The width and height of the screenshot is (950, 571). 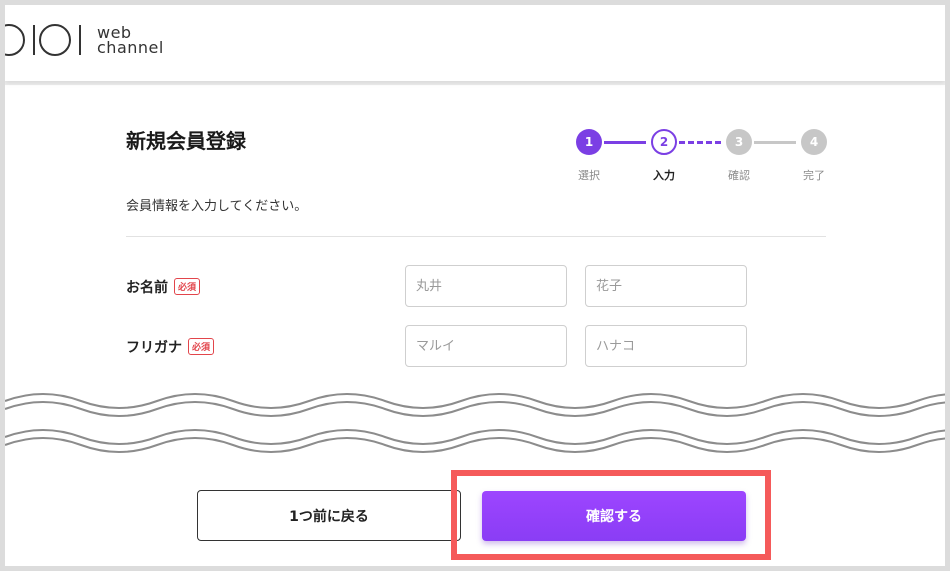 I want to click on first-name-kana-input, so click(x=666, y=346).